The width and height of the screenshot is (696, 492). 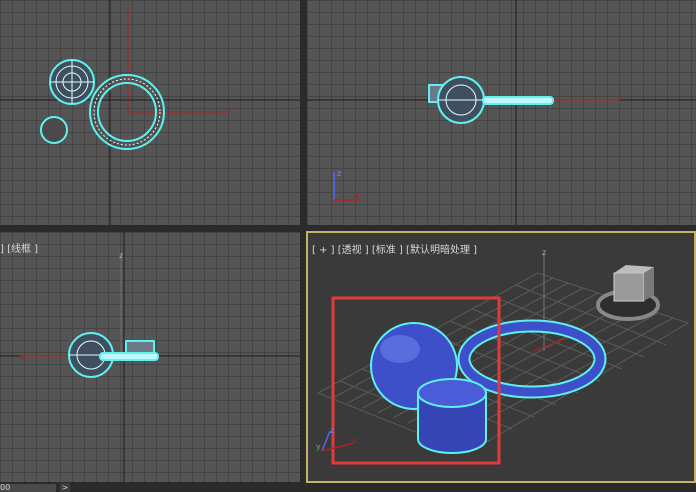 What do you see at coordinates (318, 446) in the screenshot?
I see `svg-text: y` at bounding box center [318, 446].